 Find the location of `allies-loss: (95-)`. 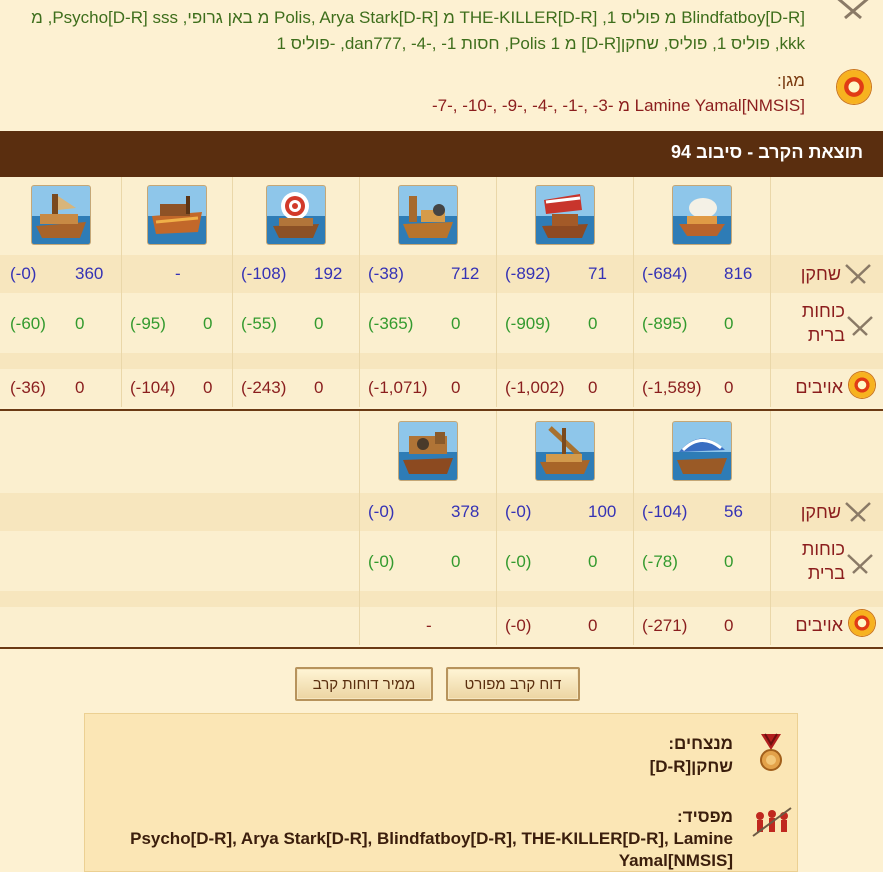

allies-loss: (95-) is located at coordinates (148, 323).